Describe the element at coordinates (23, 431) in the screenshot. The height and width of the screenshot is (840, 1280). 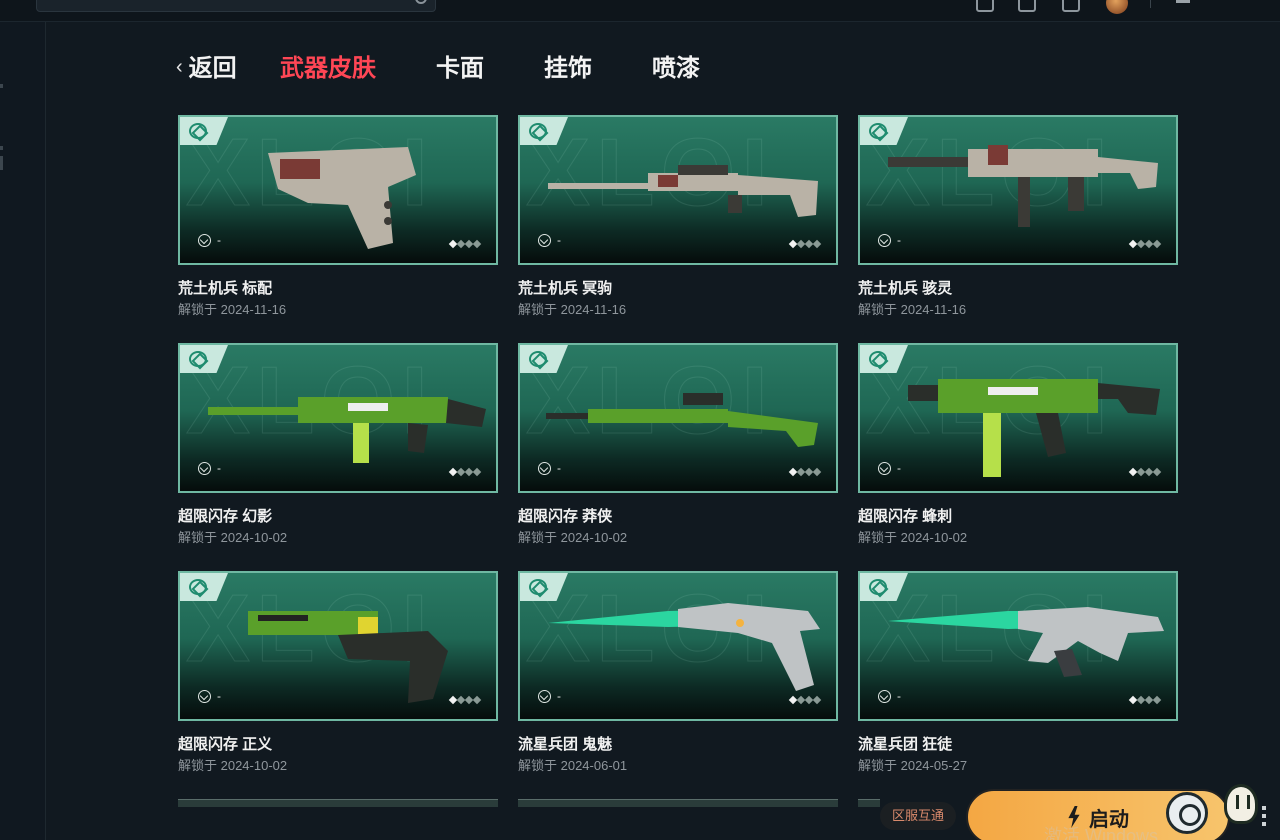
I see `sidebar` at that location.